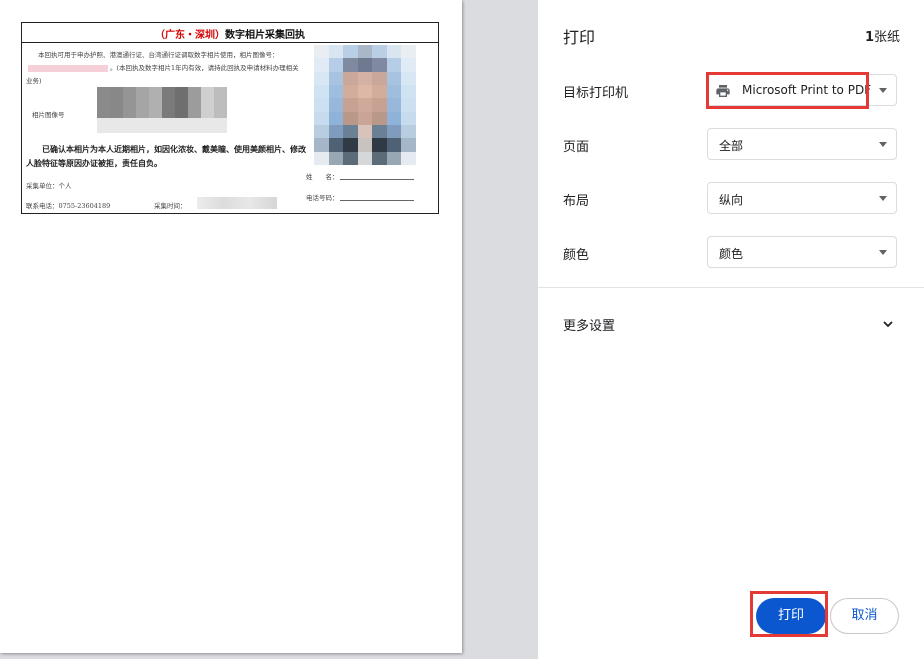 The image size is (924, 659). What do you see at coordinates (731, 287) in the screenshot?
I see `section-divider` at bounding box center [731, 287].